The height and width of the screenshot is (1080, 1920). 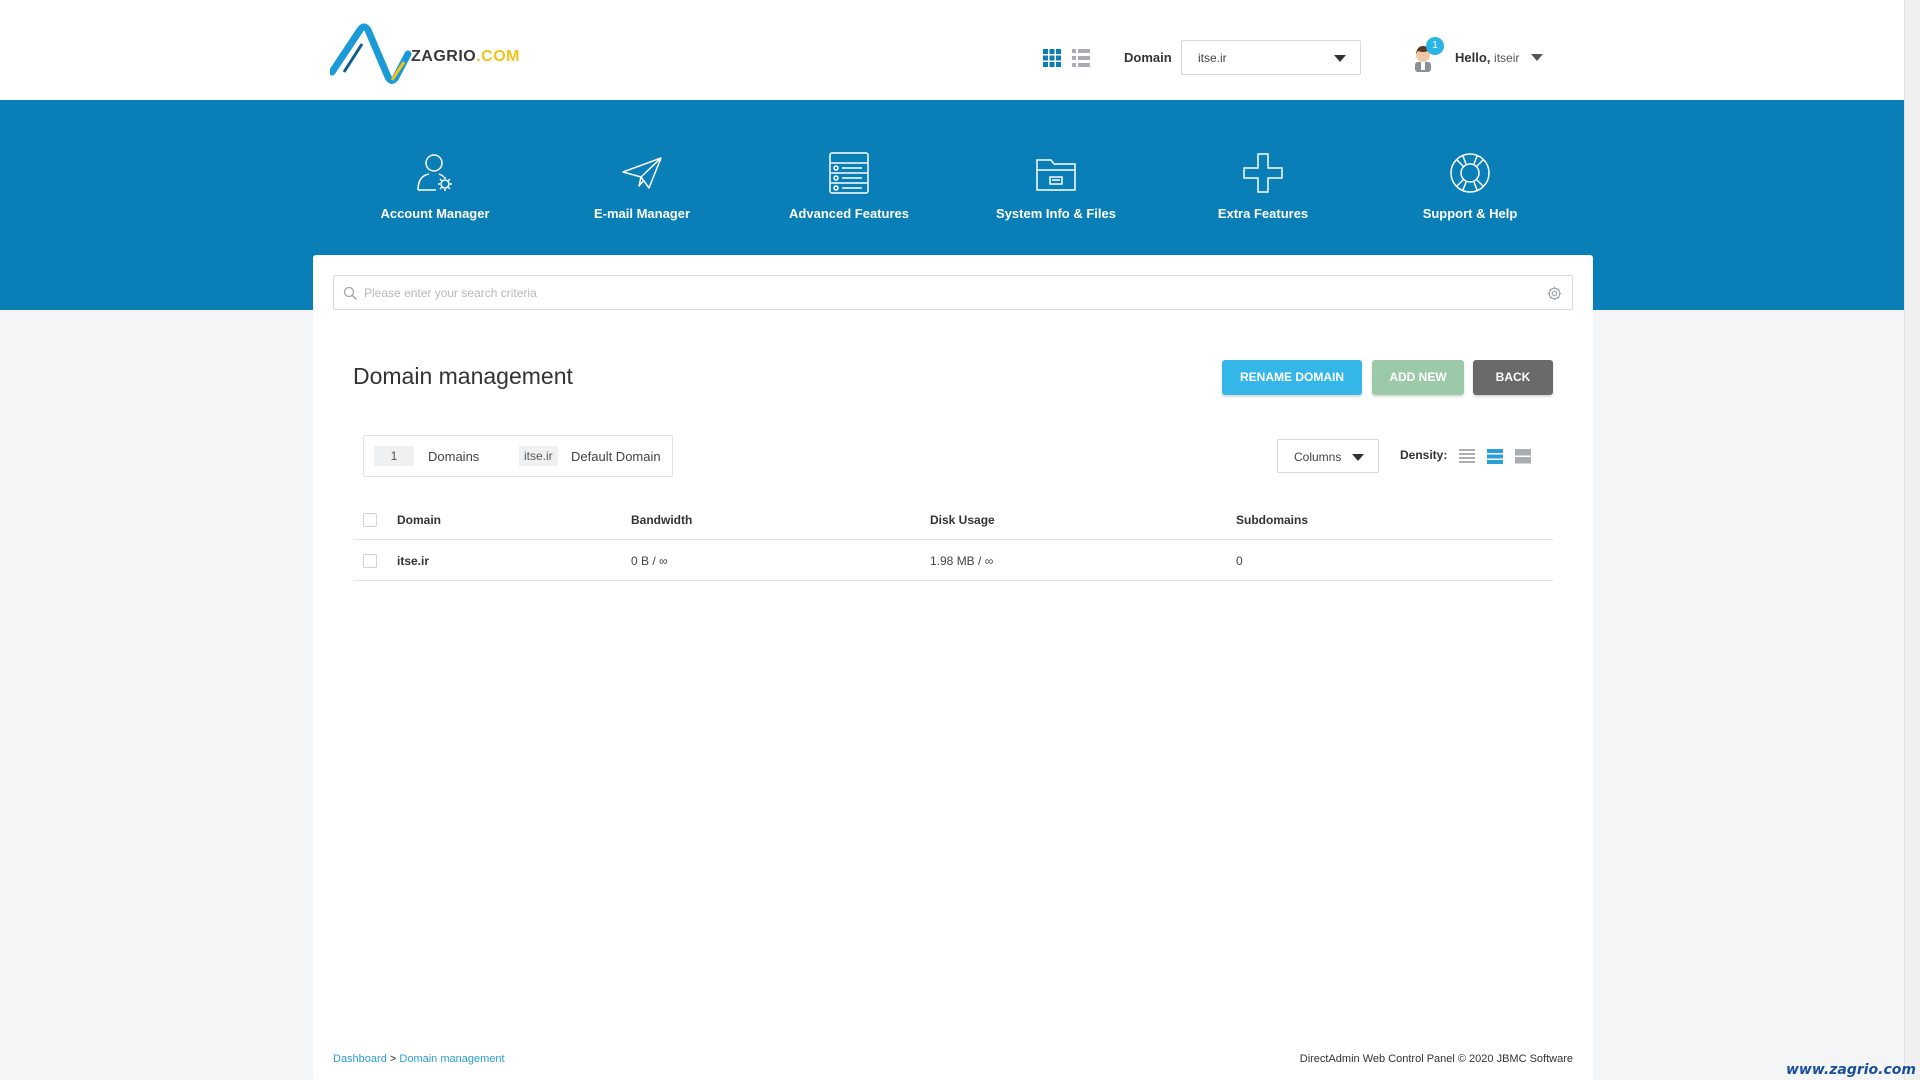 I want to click on density-compact-icon, so click(x=1467, y=456).